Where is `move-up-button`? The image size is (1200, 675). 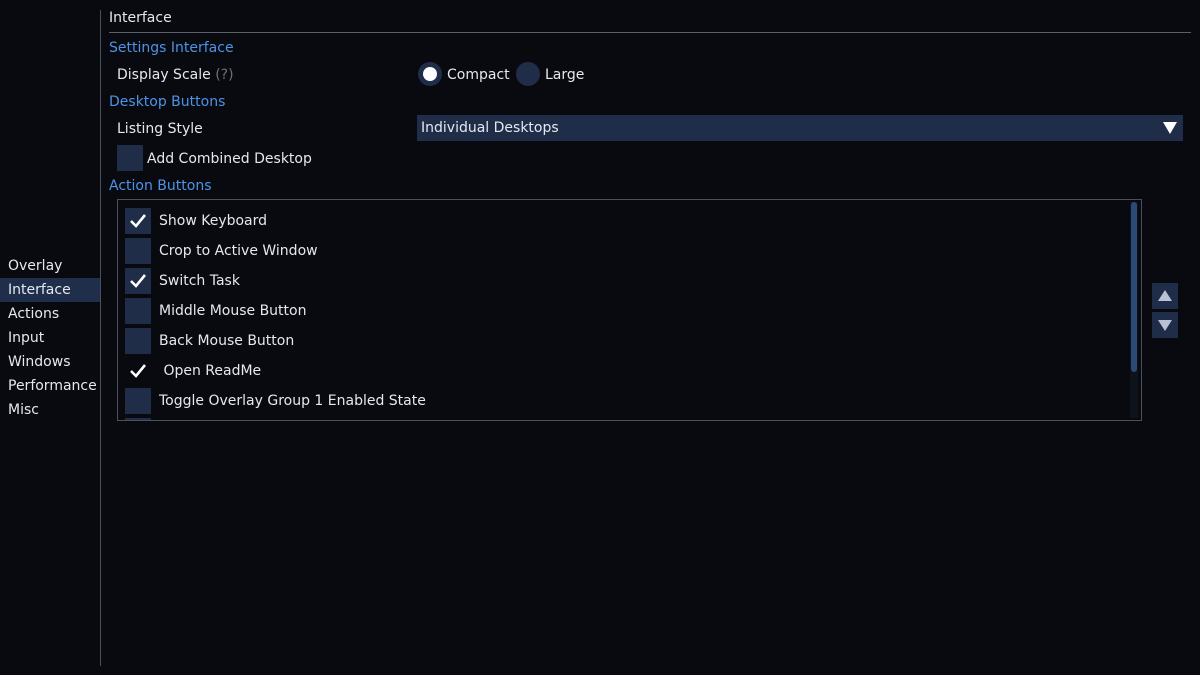 move-up-button is located at coordinates (1165, 296).